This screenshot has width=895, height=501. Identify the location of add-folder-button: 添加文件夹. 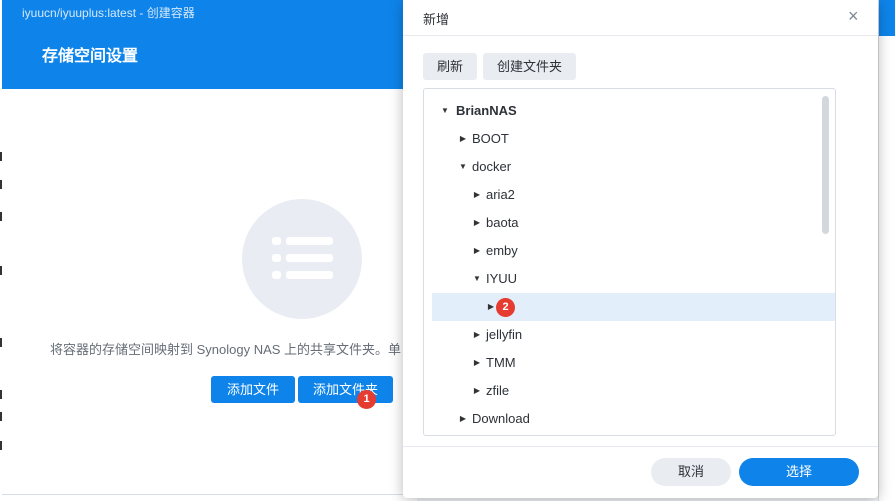
(345, 389).